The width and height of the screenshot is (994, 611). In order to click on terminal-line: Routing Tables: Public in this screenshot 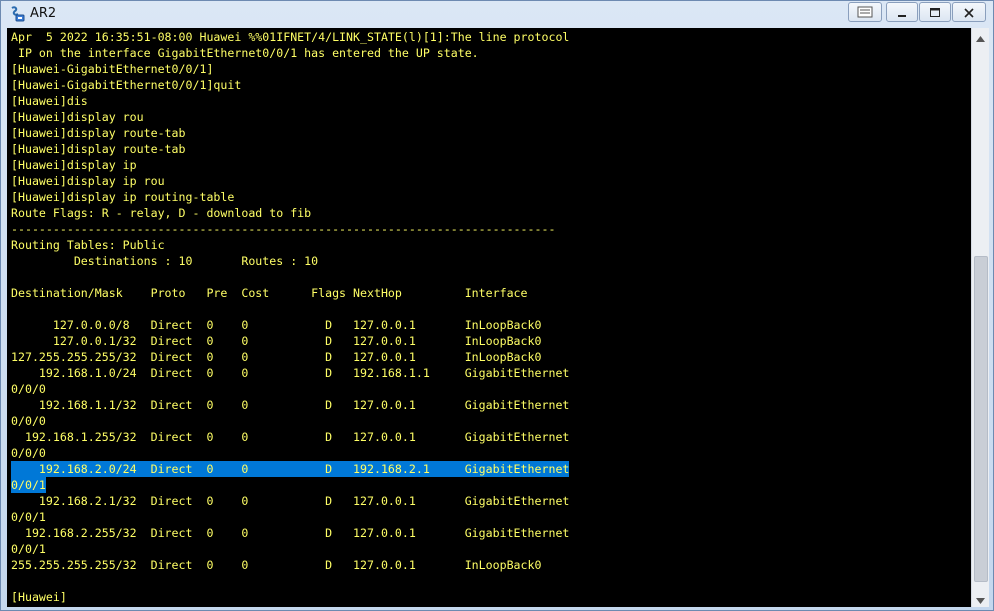, I will do `click(491, 245)`.